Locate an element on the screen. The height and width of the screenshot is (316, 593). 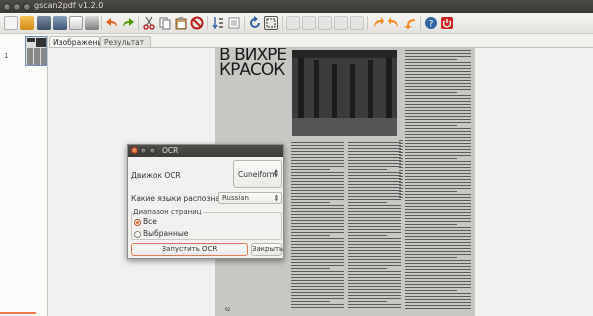
range-all-label: Все is located at coordinates (150, 221).